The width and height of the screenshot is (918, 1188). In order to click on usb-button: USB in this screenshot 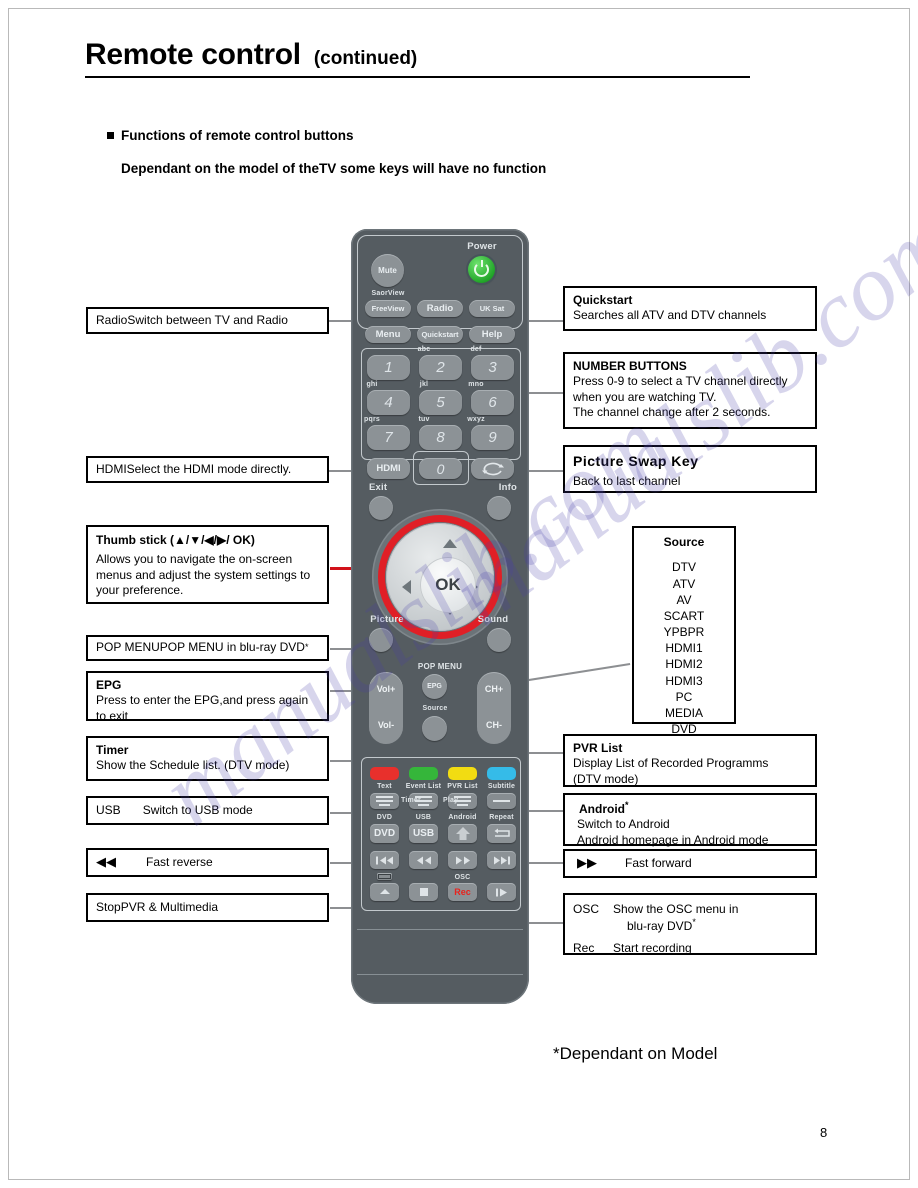, I will do `click(423, 833)`.